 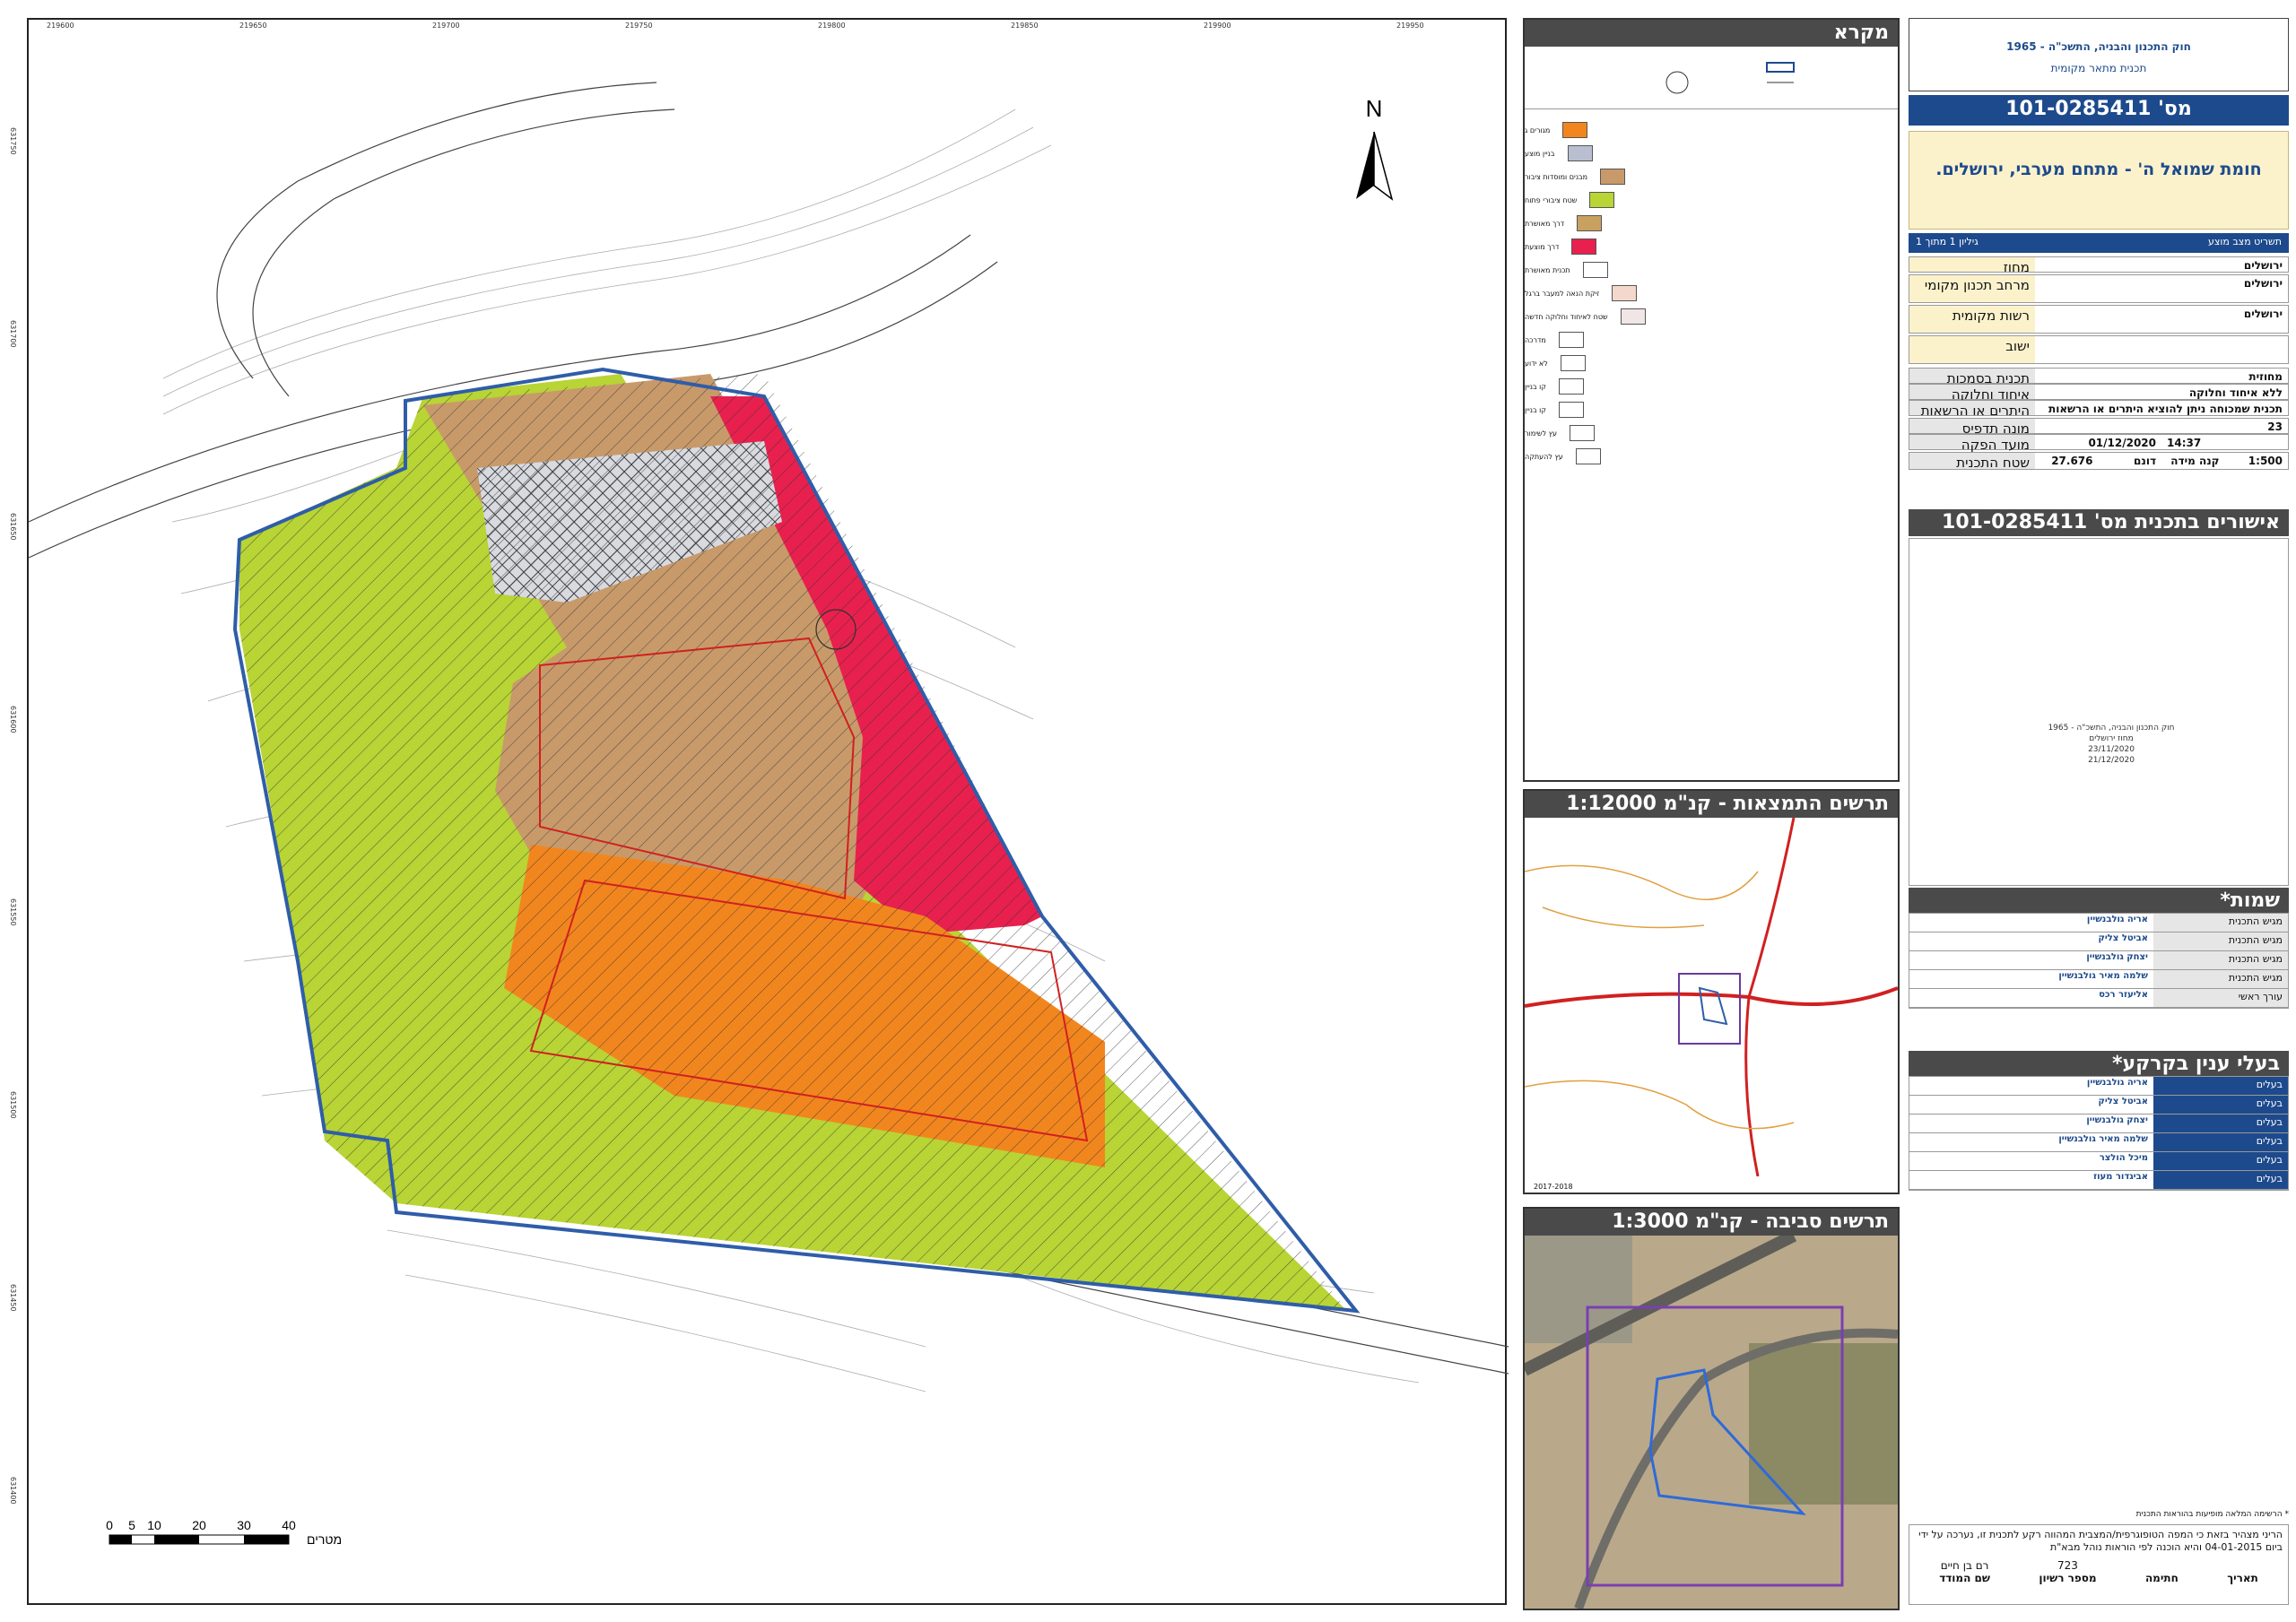 I want to click on scale-bar: 0 5 10 20 30 40 מטרים, so click(x=224, y=1532).